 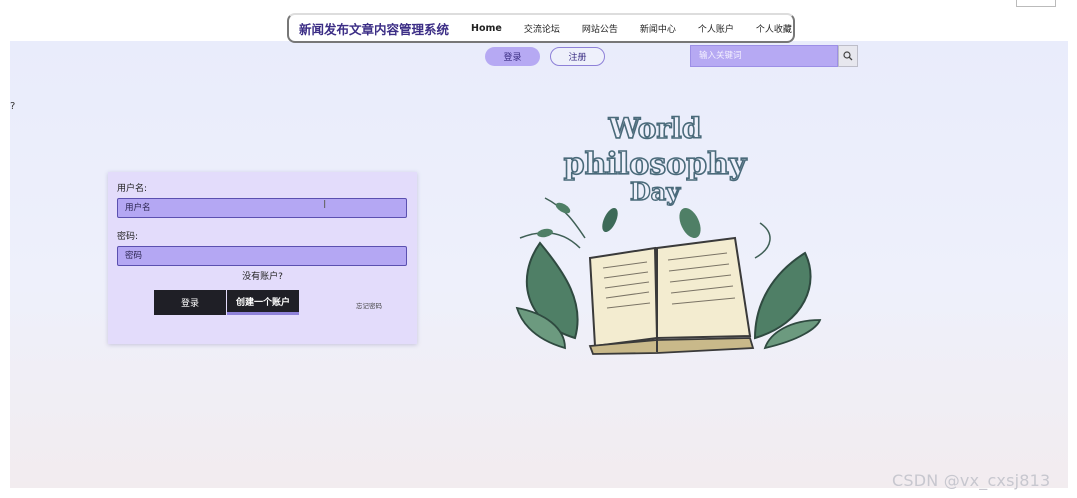 What do you see at coordinates (716, 28) in the screenshot?
I see `nav-account: 个人账户` at bounding box center [716, 28].